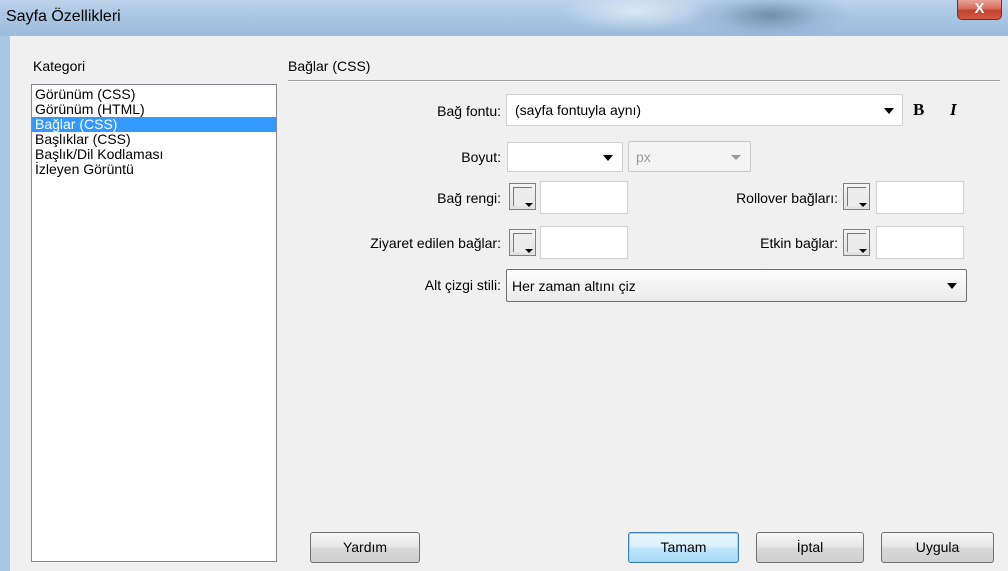 Image resolution: width=1008 pixels, height=571 pixels. I want to click on title-bar: Sayfa Özellikleri X, so click(504, 18).